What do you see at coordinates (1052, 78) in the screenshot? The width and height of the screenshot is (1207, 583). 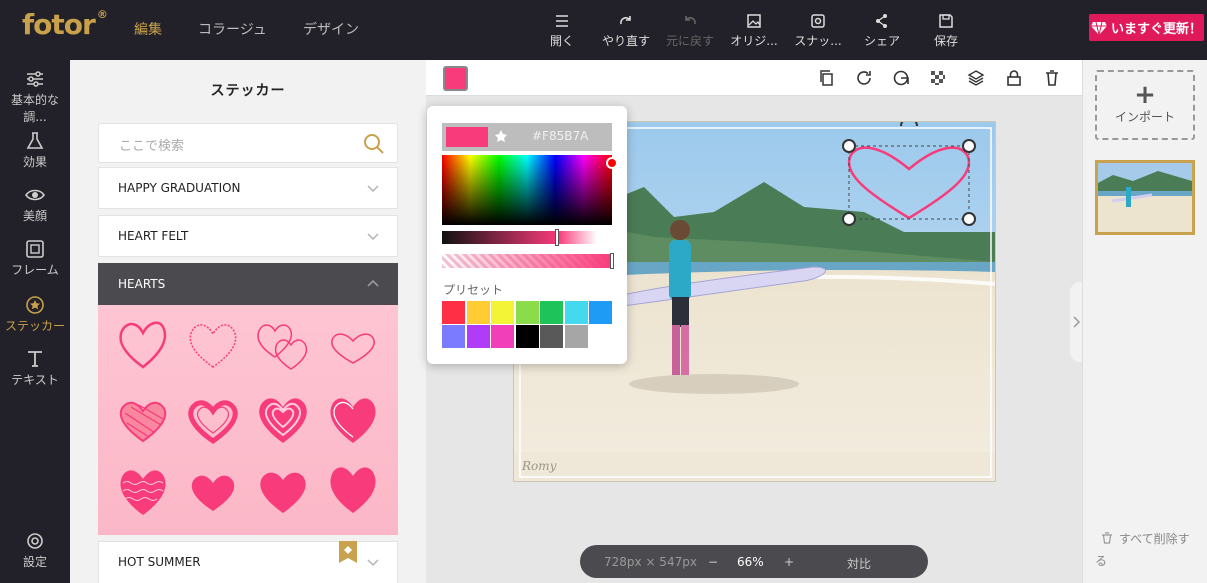 I see `trash-icon` at bounding box center [1052, 78].